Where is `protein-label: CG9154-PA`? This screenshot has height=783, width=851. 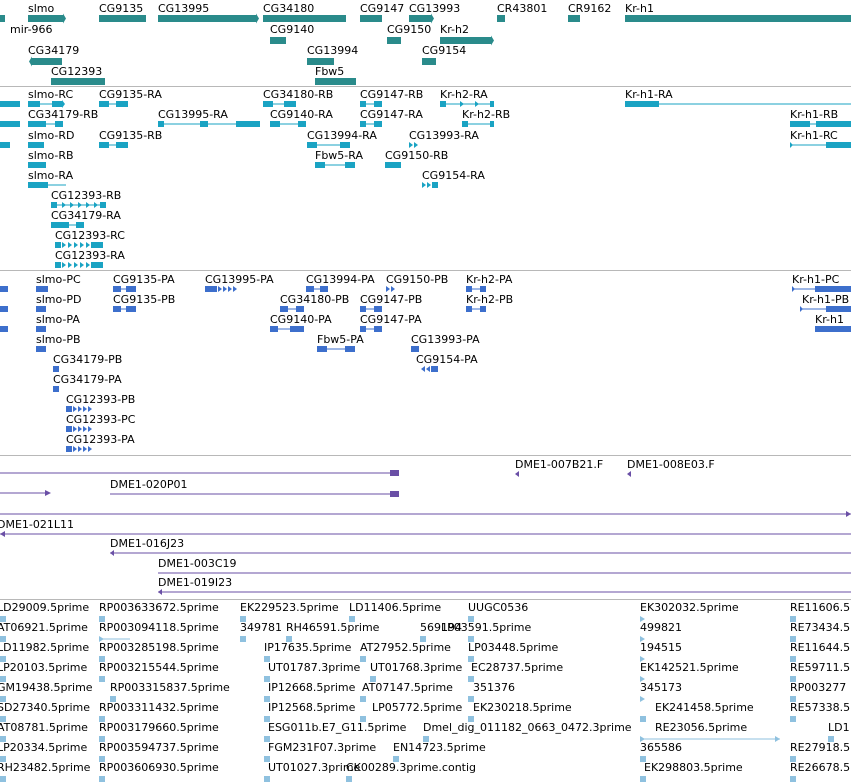 protein-label: CG9154-PA is located at coordinates (447, 359).